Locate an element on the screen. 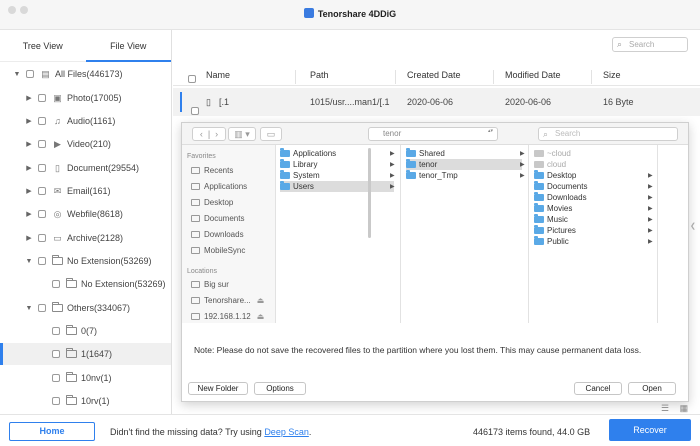  sidebar-recents: Recents is located at coordinates (212, 170).